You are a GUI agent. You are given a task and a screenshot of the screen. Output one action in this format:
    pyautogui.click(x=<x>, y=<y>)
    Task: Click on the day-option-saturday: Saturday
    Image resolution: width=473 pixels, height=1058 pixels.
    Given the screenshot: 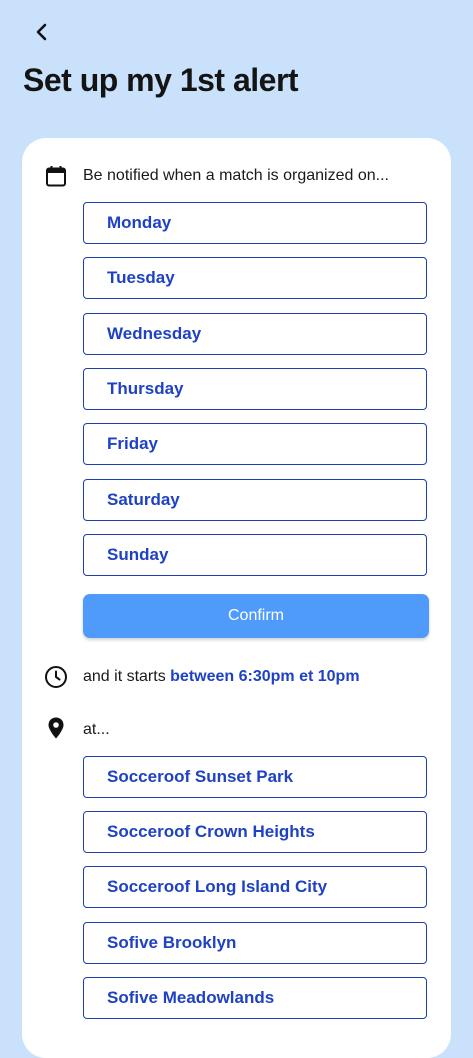 What is the action you would take?
    pyautogui.click(x=255, y=500)
    